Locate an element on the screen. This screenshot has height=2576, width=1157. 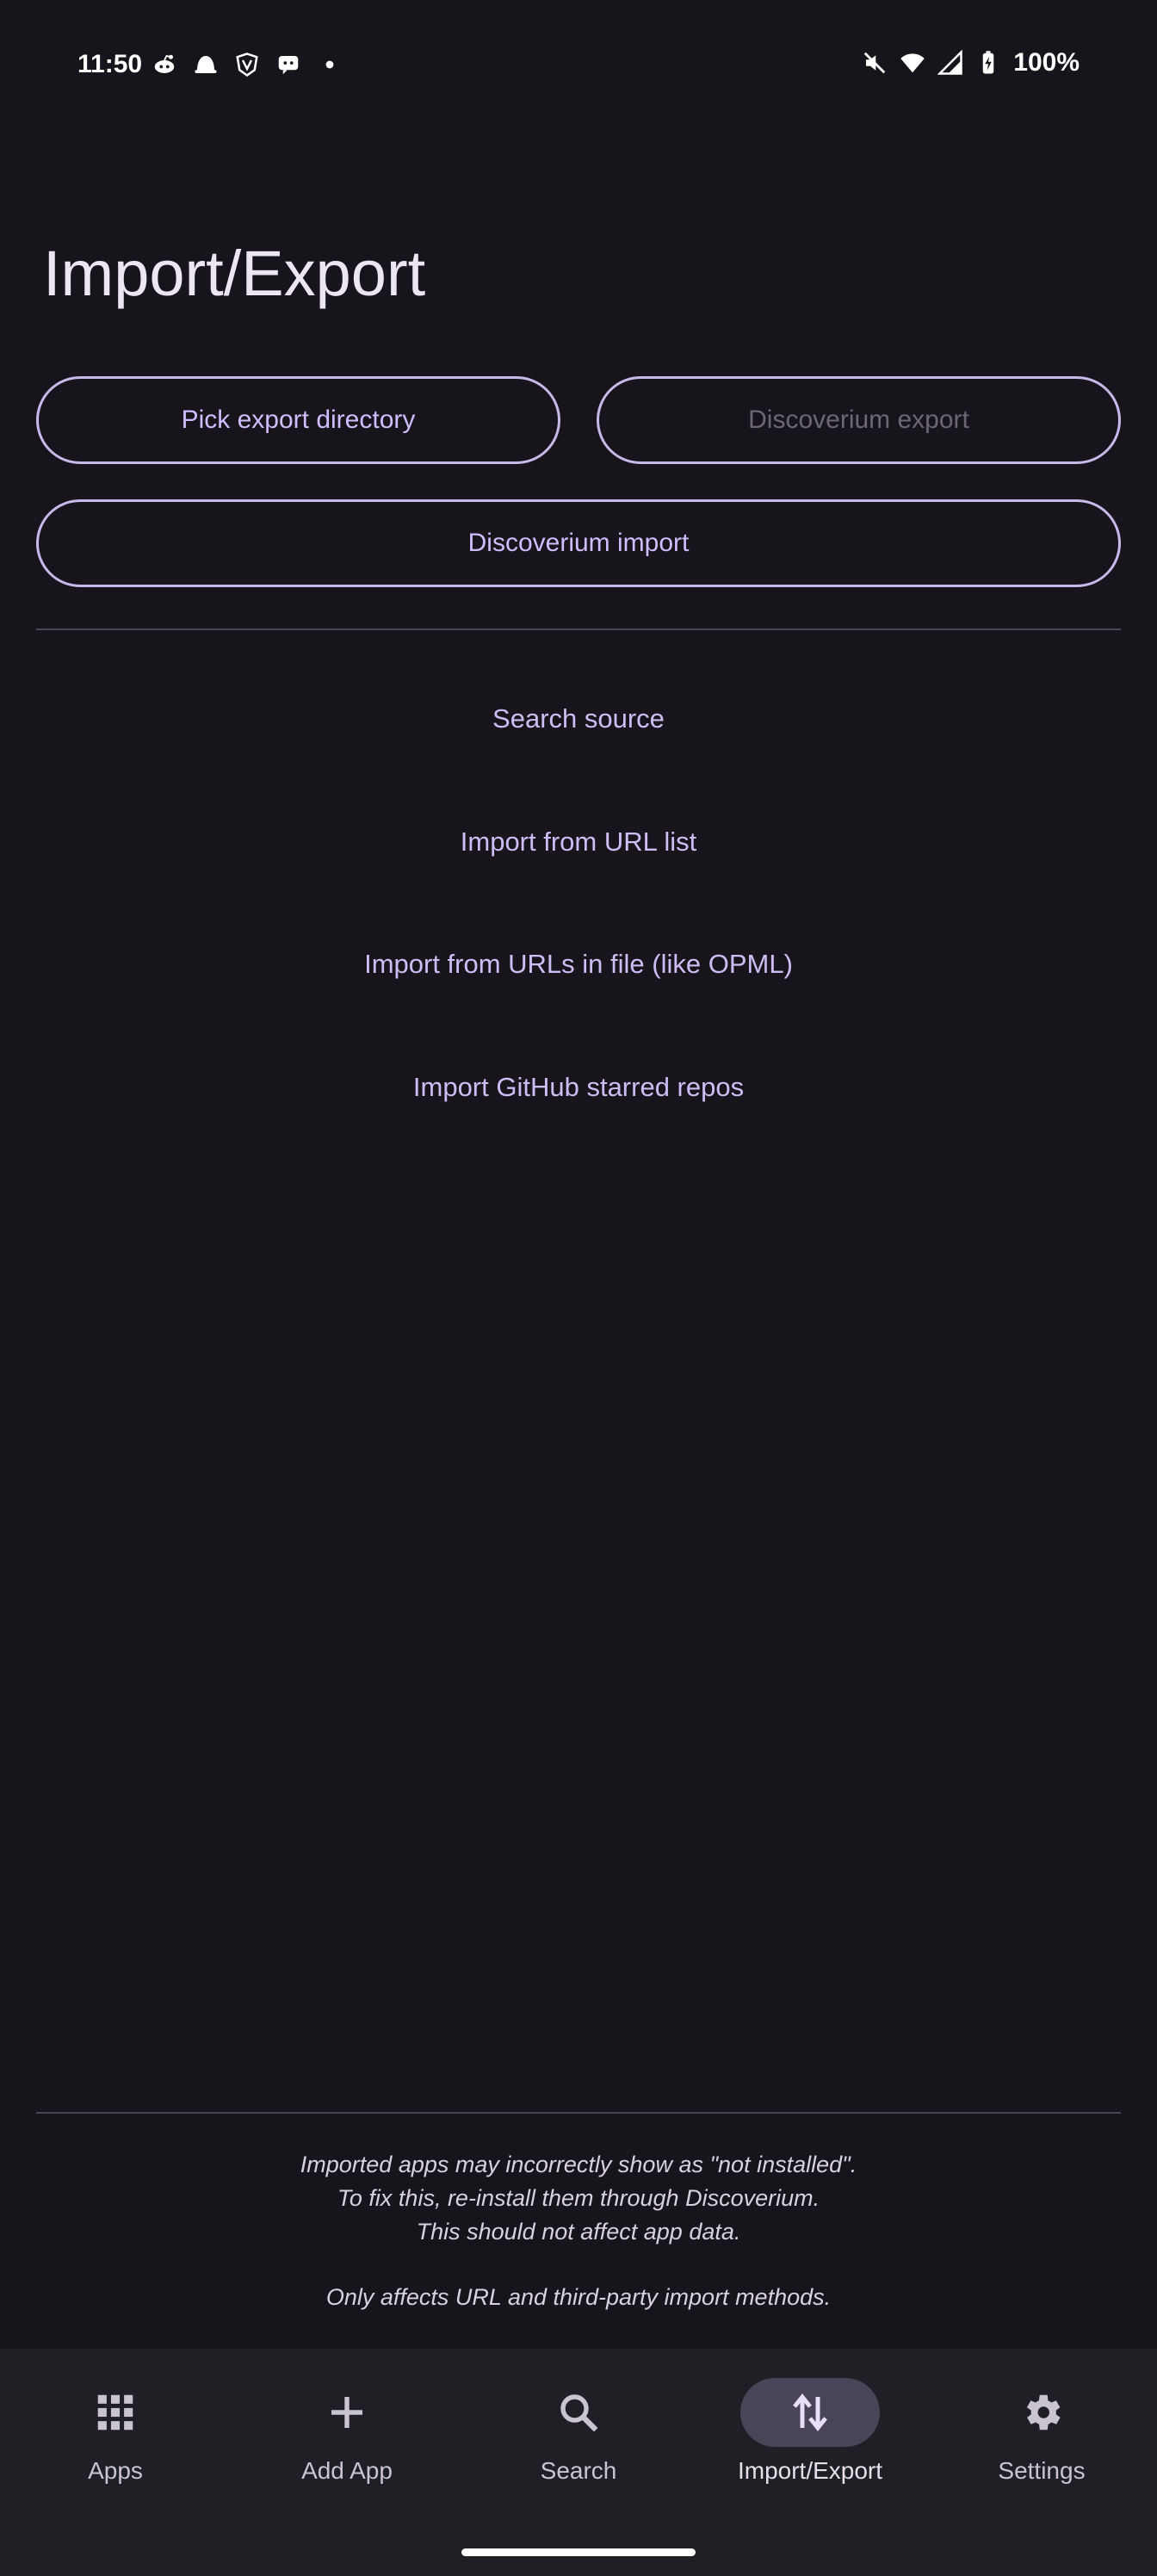
nav-item-search: Search is located at coordinates (579, 2432).